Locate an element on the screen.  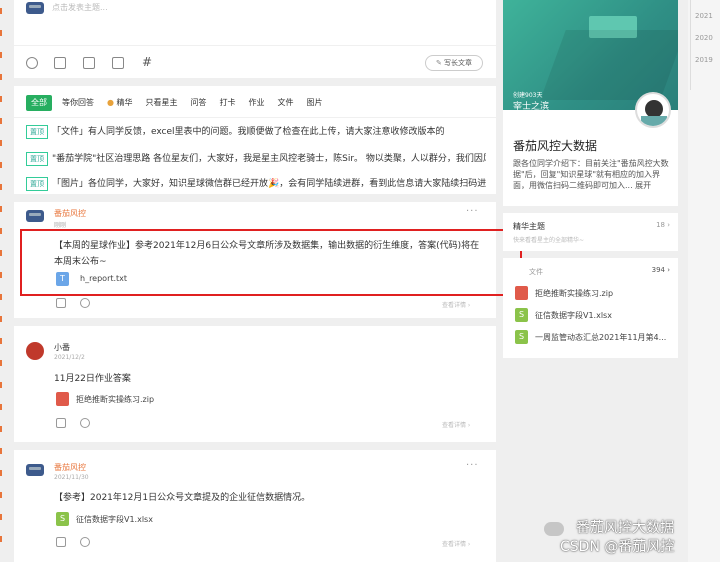
tab-featured: ● 精华 is located at coordinates (120, 103).